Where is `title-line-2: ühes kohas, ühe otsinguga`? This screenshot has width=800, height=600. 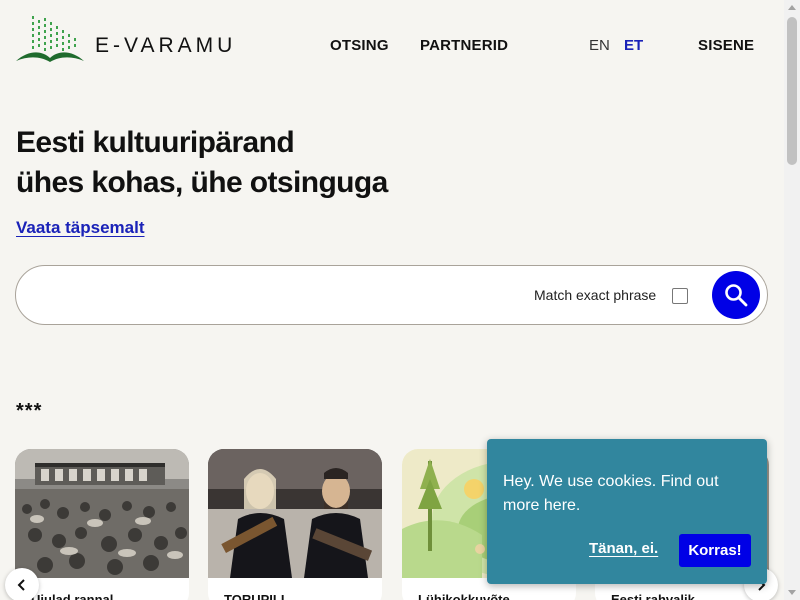 title-line-2: ühes kohas, ühe otsinguga is located at coordinates (202, 182).